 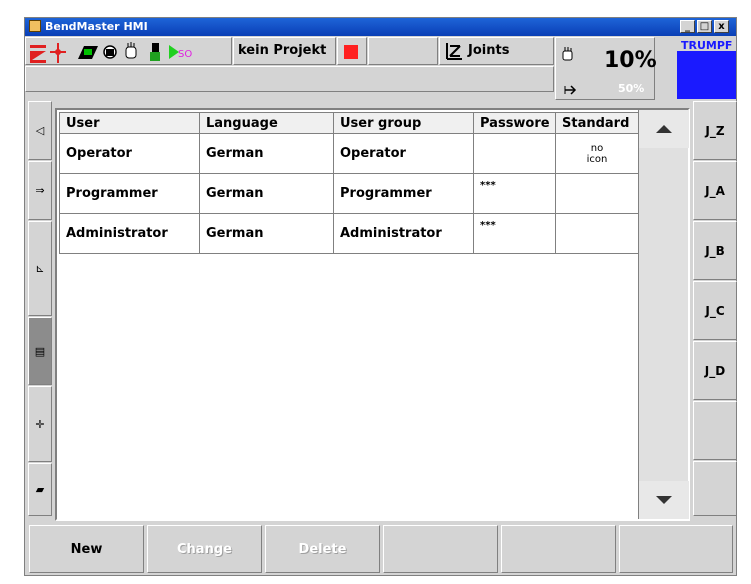 I want to click on axis-icon, so click(x=58, y=53).